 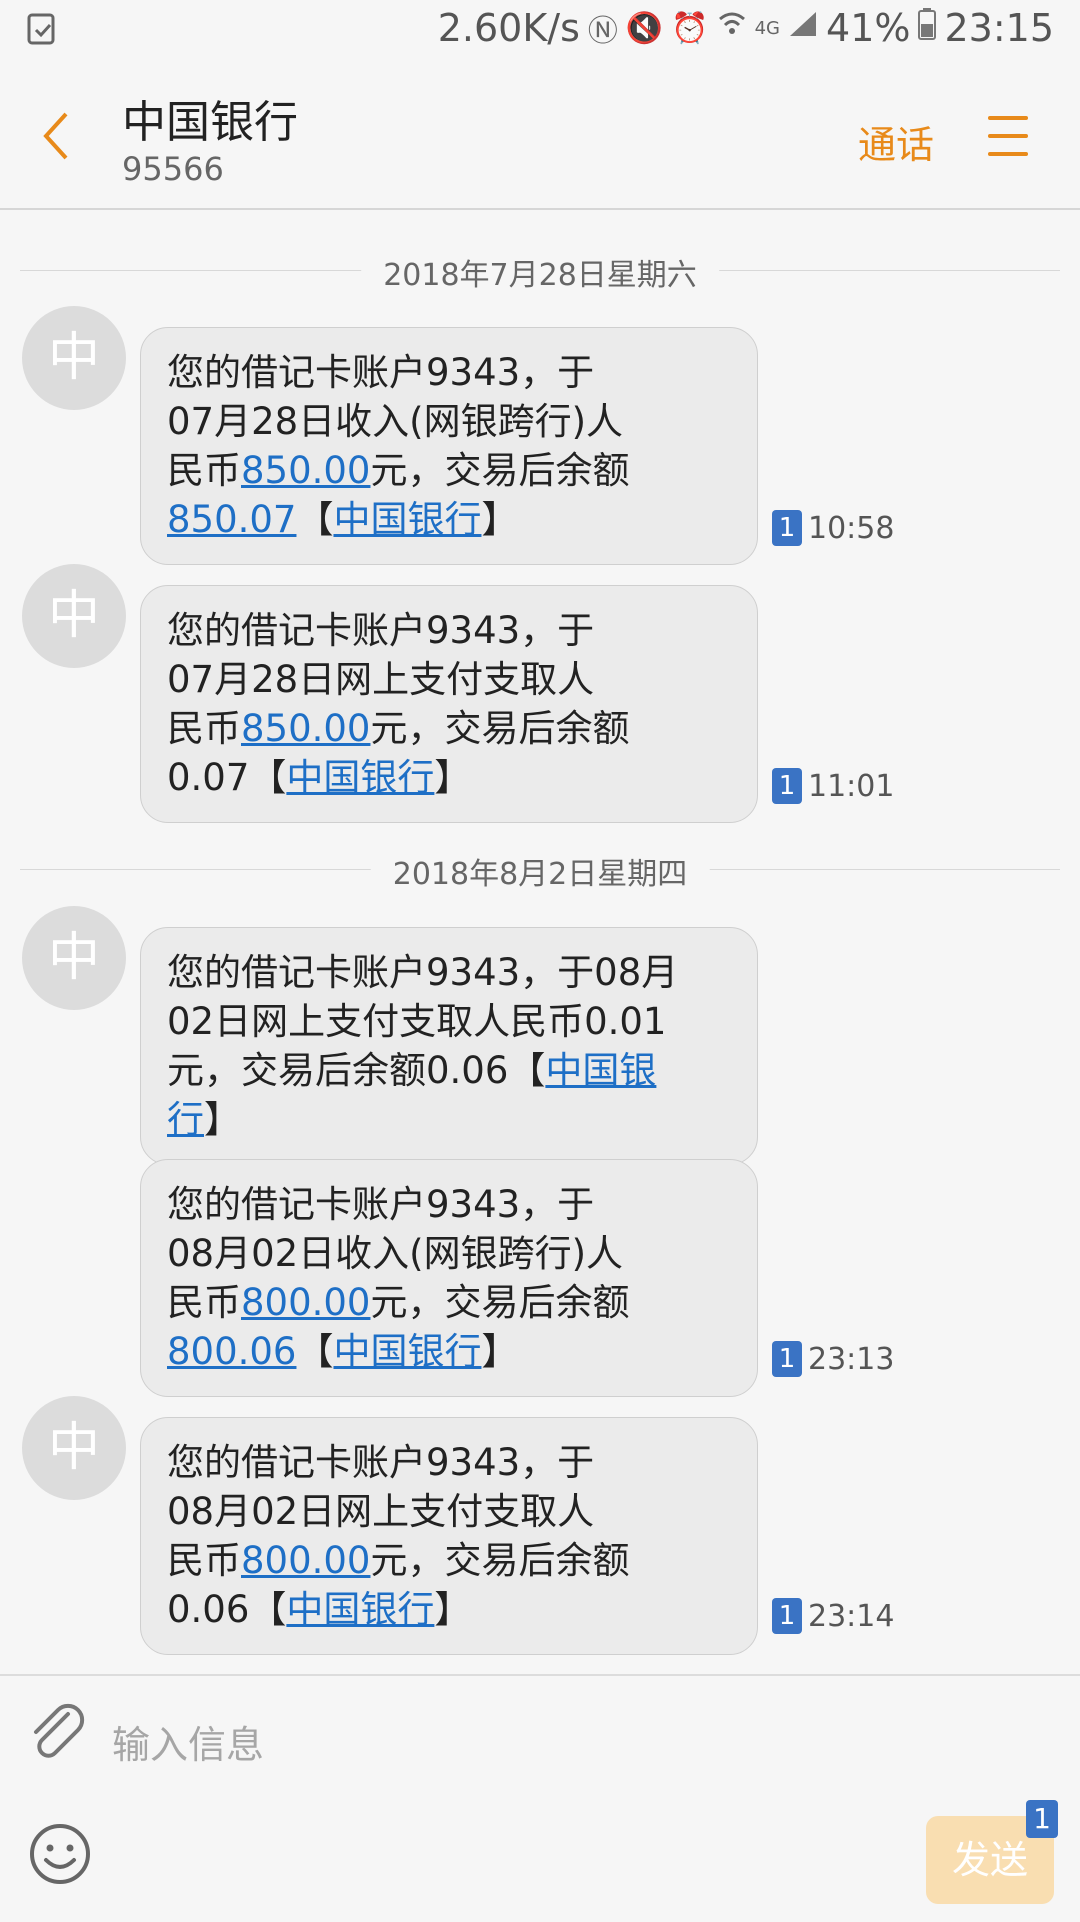 What do you see at coordinates (896, 141) in the screenshot?
I see `call-button: 通话` at bounding box center [896, 141].